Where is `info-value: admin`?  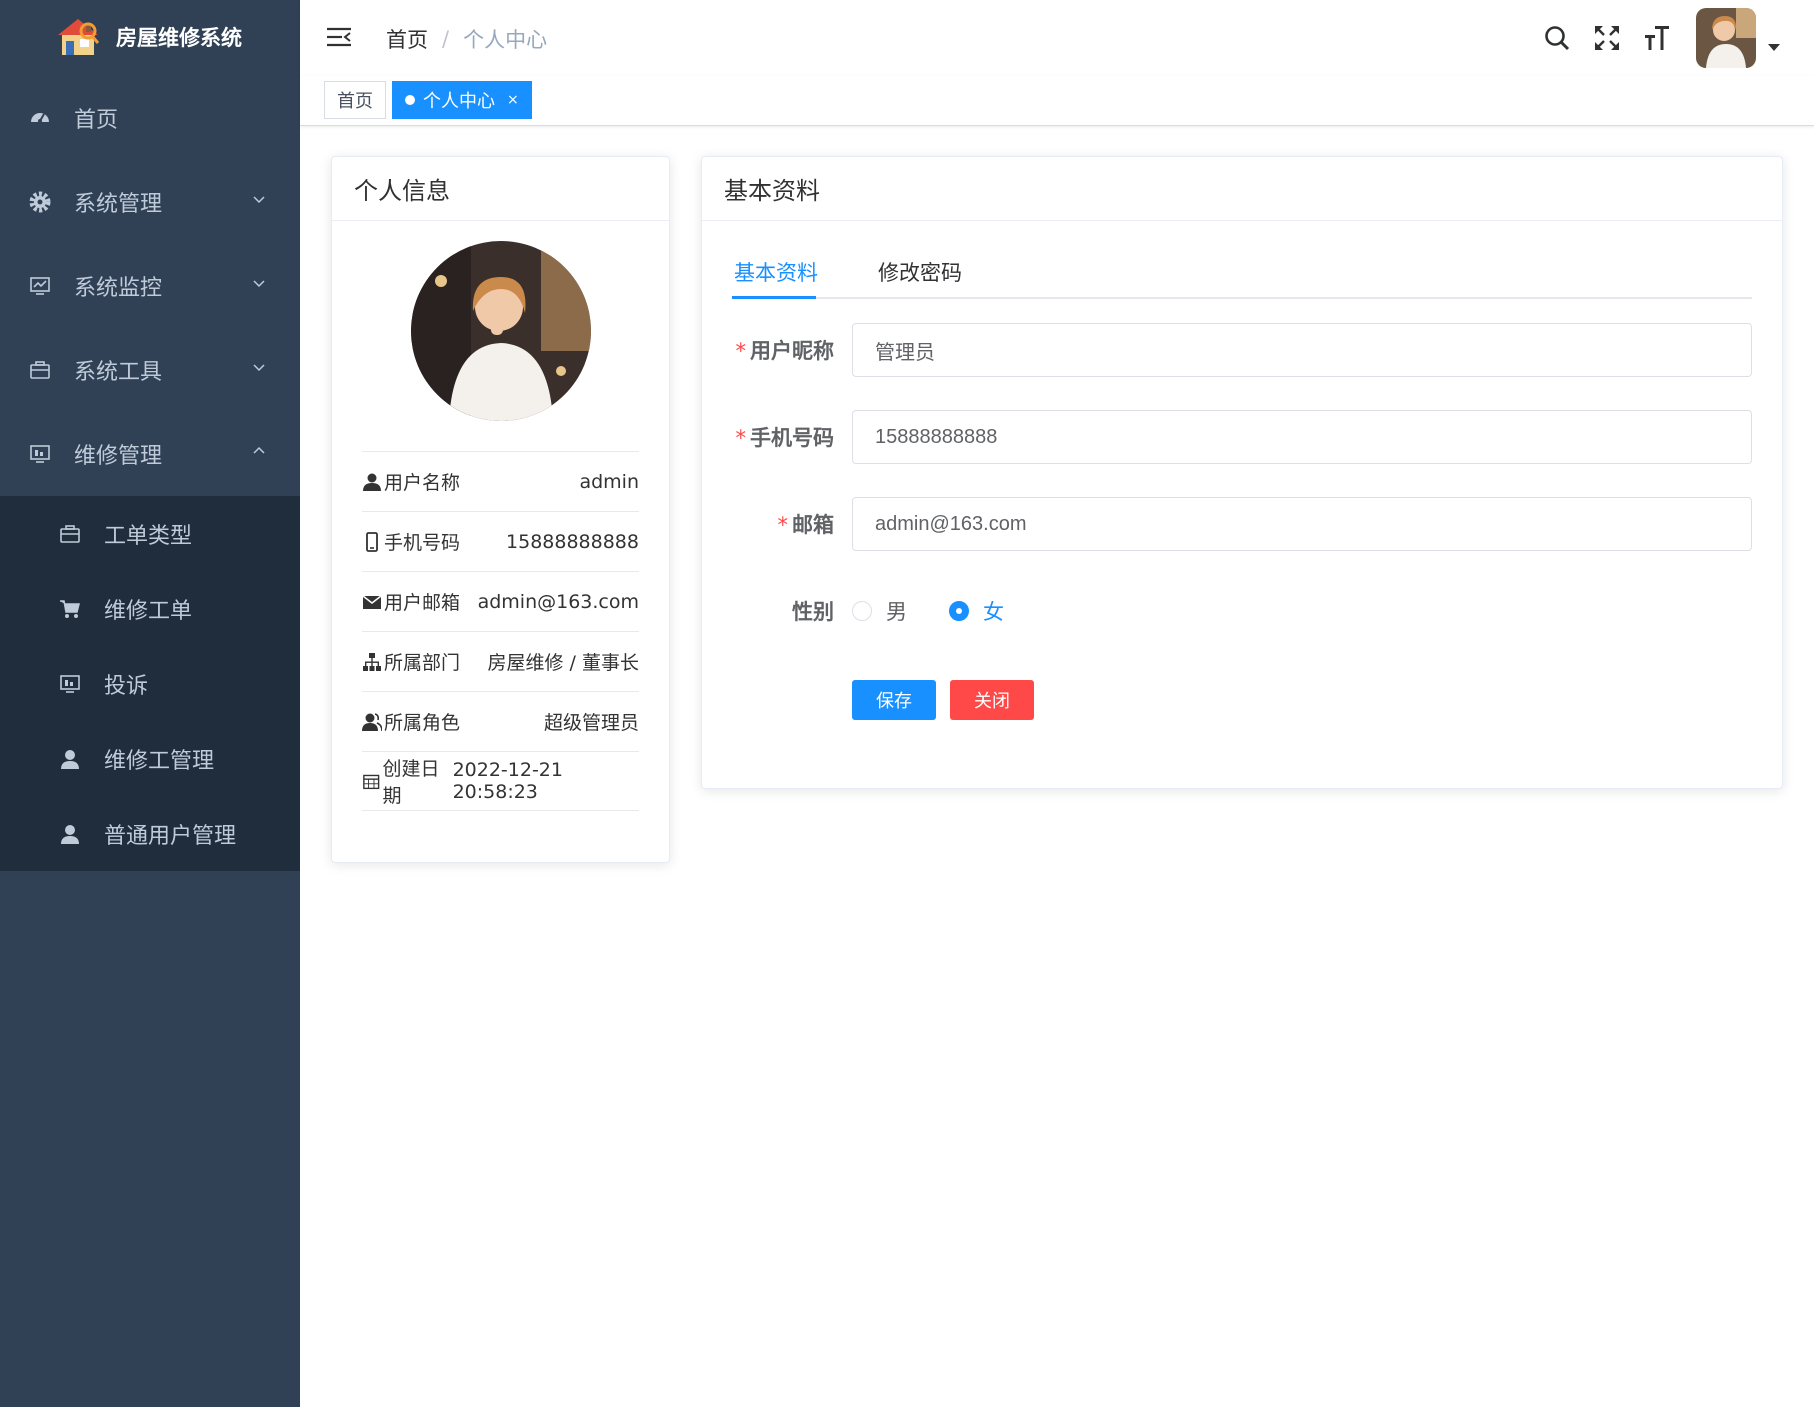 info-value: admin is located at coordinates (609, 481).